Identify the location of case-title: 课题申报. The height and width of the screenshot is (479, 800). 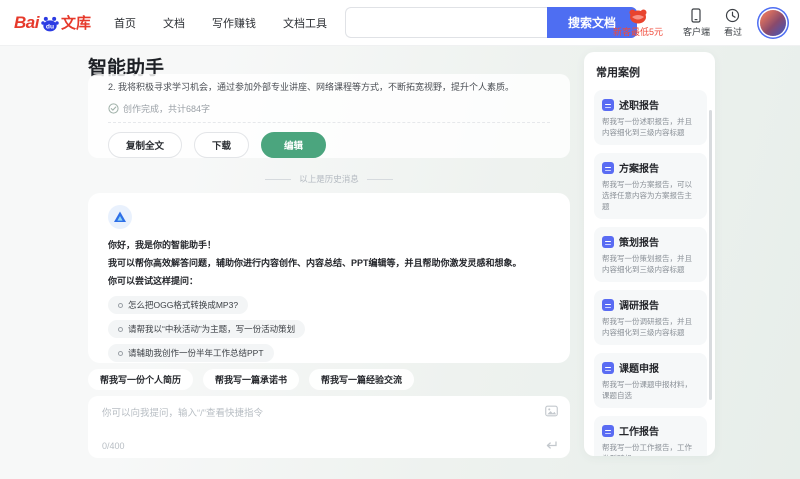
(639, 369).